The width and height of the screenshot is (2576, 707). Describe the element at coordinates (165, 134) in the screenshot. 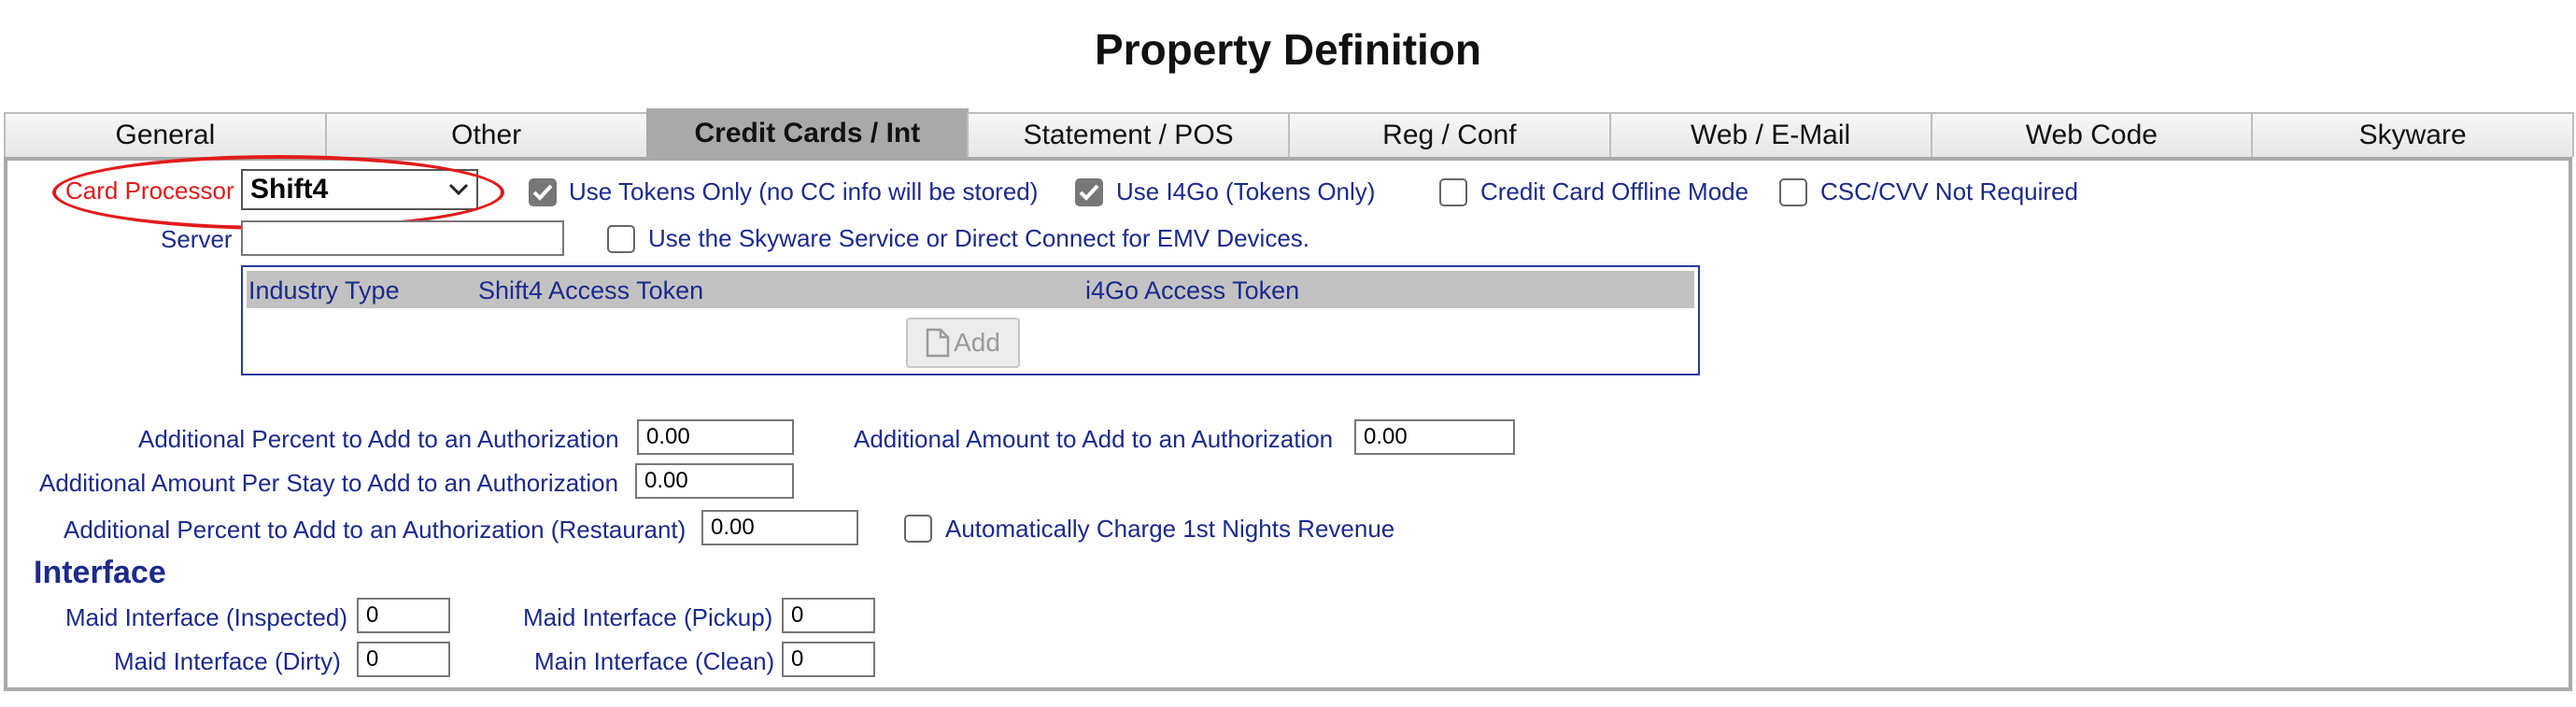

I see `tab-general: General` at that location.